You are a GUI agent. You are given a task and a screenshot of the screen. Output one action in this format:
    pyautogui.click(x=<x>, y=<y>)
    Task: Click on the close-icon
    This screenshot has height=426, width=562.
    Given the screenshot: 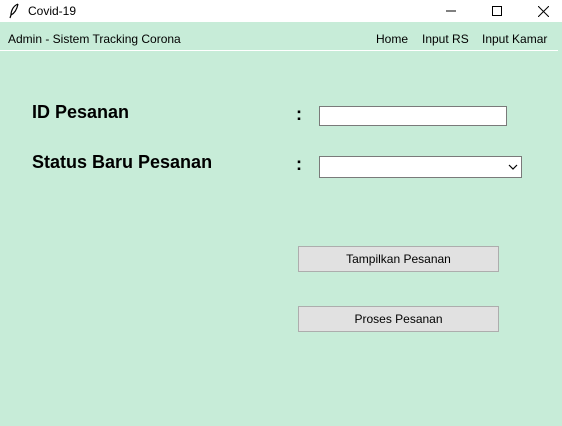 What is the action you would take?
    pyautogui.click(x=543, y=11)
    